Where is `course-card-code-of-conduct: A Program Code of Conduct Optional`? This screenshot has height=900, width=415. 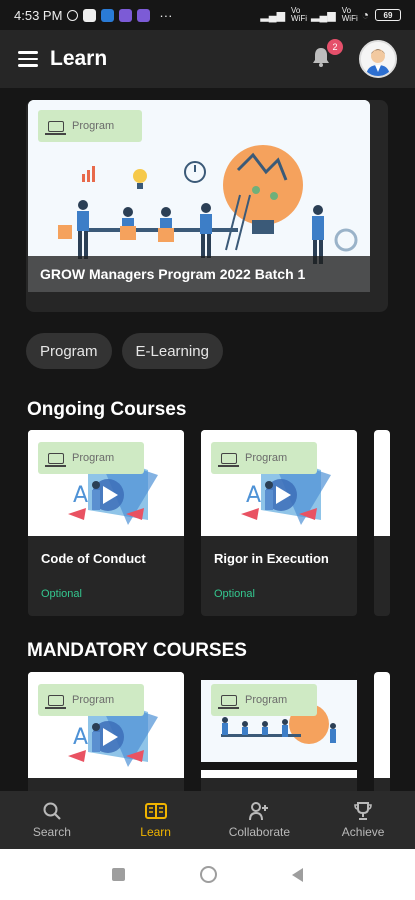 course-card-code-of-conduct: A Program Code of Conduct Optional is located at coordinates (106, 523).